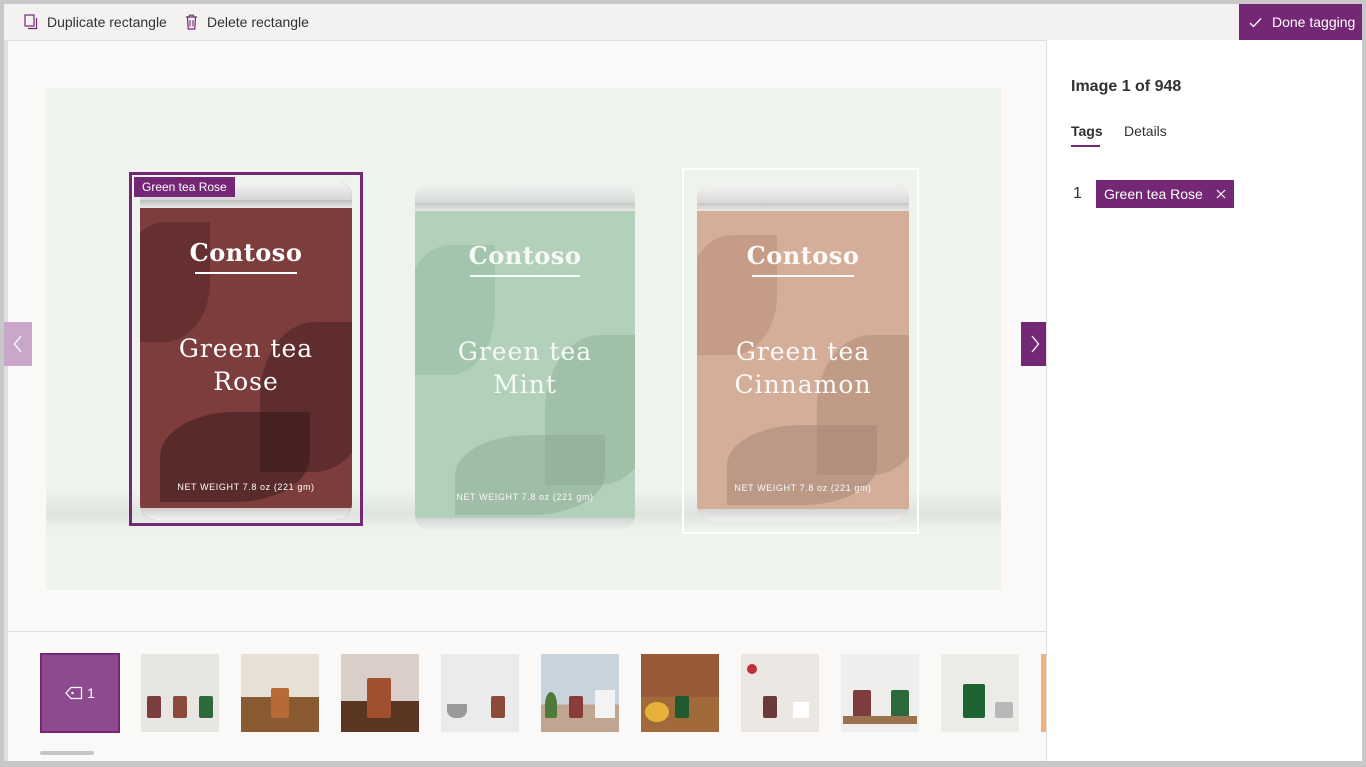 This screenshot has height=767, width=1366. I want to click on chevron-left-icon, so click(17, 344).